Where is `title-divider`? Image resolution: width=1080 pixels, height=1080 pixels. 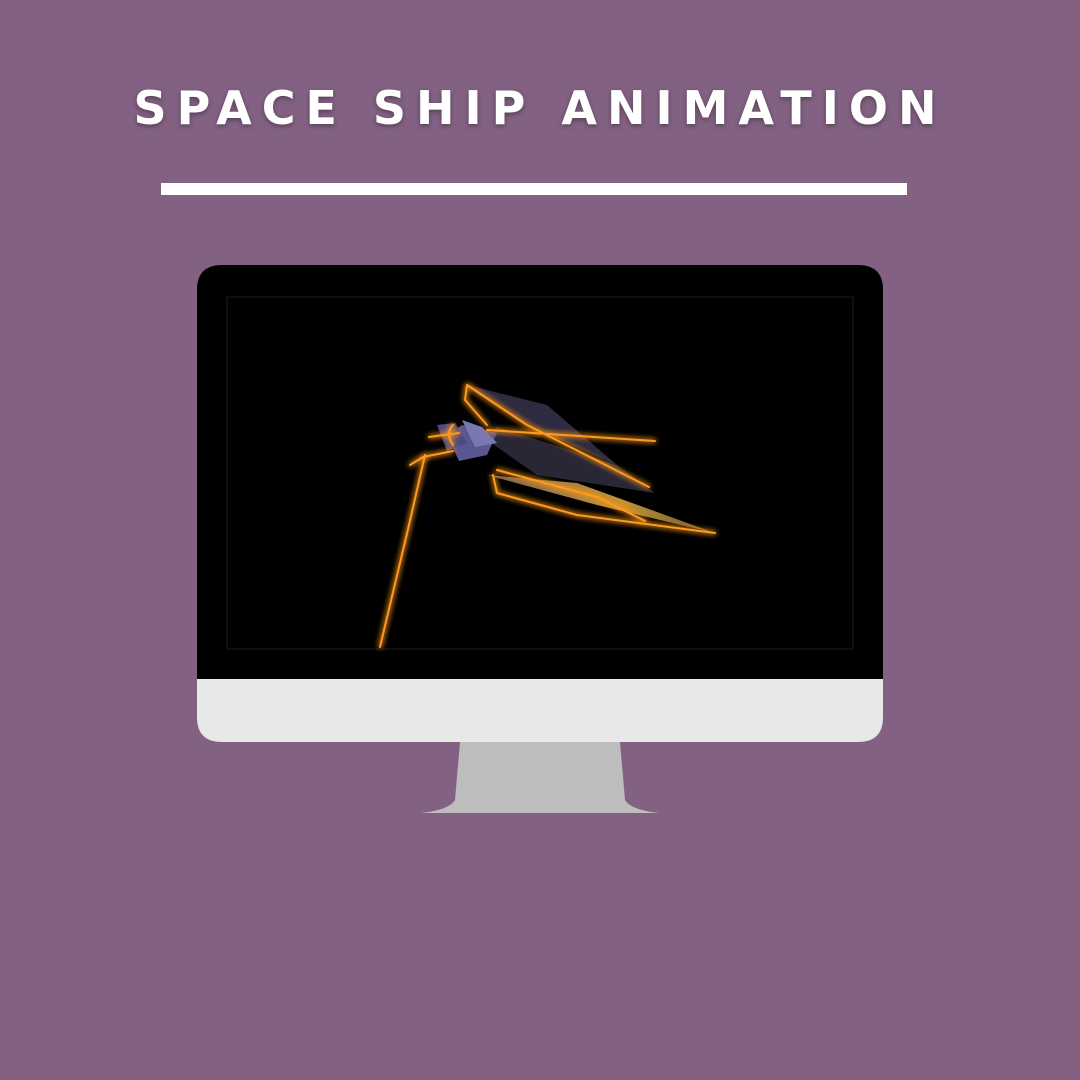
title-divider is located at coordinates (534, 189).